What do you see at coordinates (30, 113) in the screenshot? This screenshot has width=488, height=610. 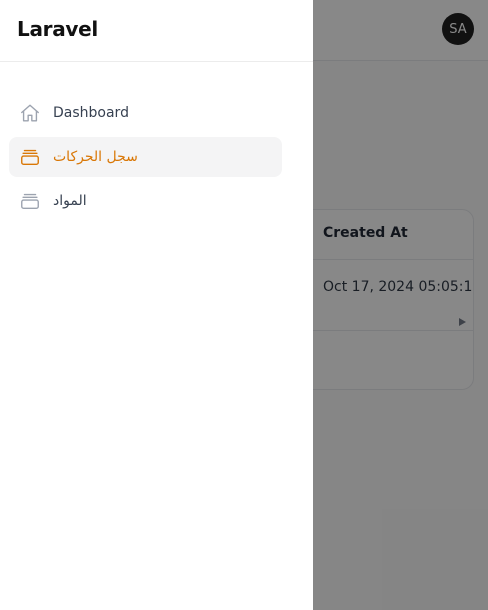 I see `home-icon` at bounding box center [30, 113].